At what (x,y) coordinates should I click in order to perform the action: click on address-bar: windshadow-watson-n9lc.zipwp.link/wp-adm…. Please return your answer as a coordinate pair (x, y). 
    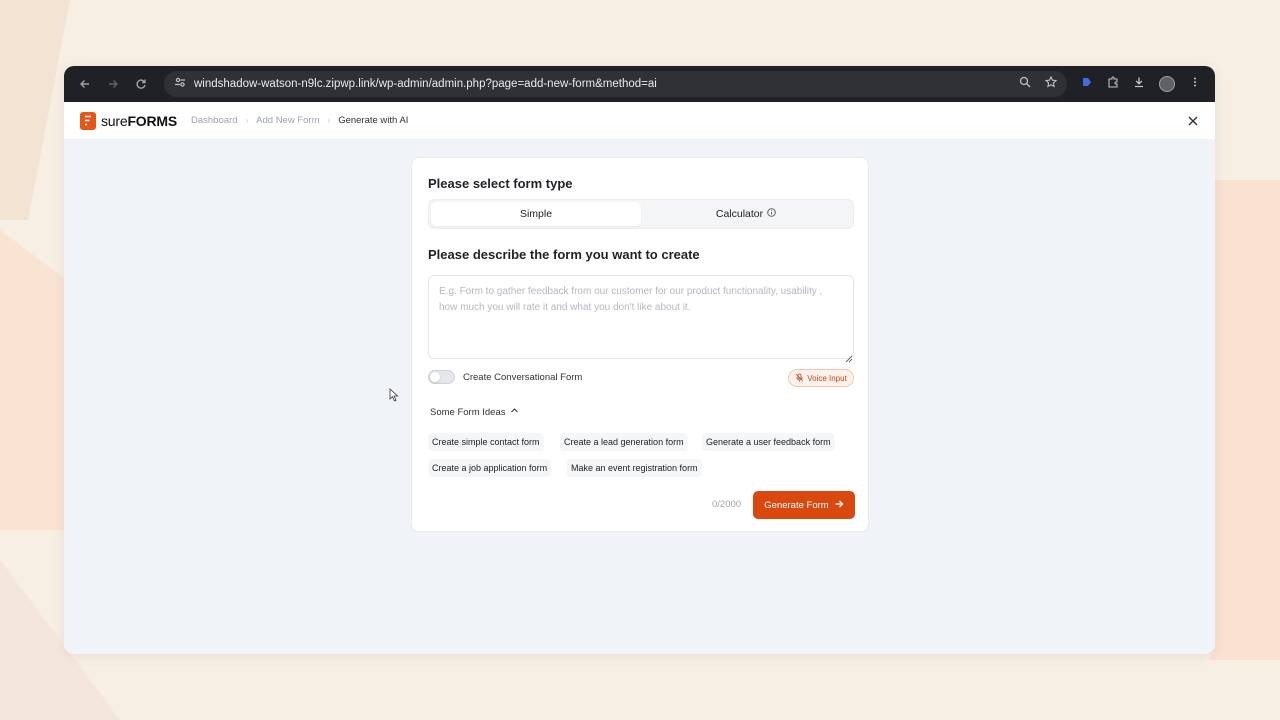
    Looking at the image, I should click on (615, 84).